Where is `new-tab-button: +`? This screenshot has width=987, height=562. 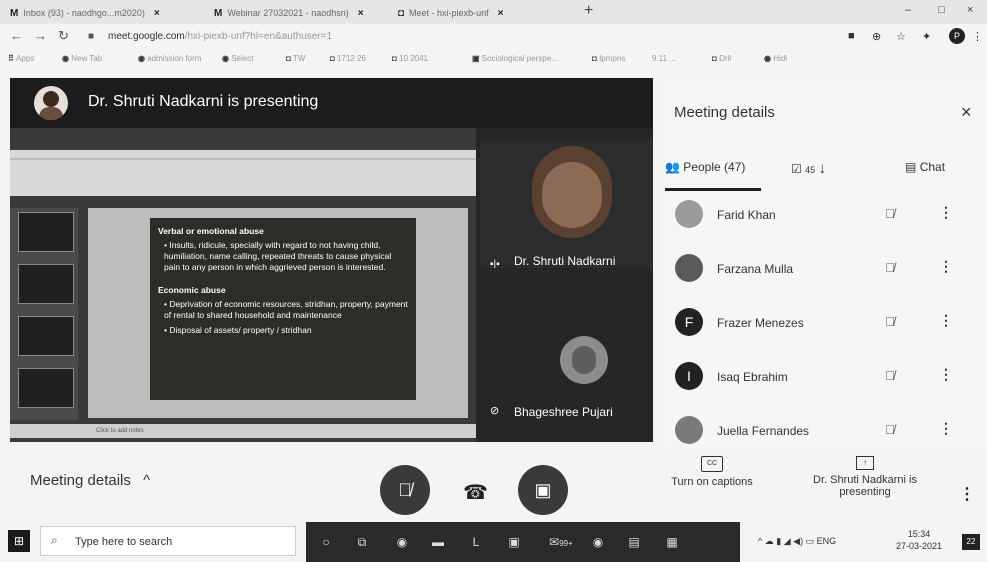 new-tab-button: + is located at coordinates (588, 11).